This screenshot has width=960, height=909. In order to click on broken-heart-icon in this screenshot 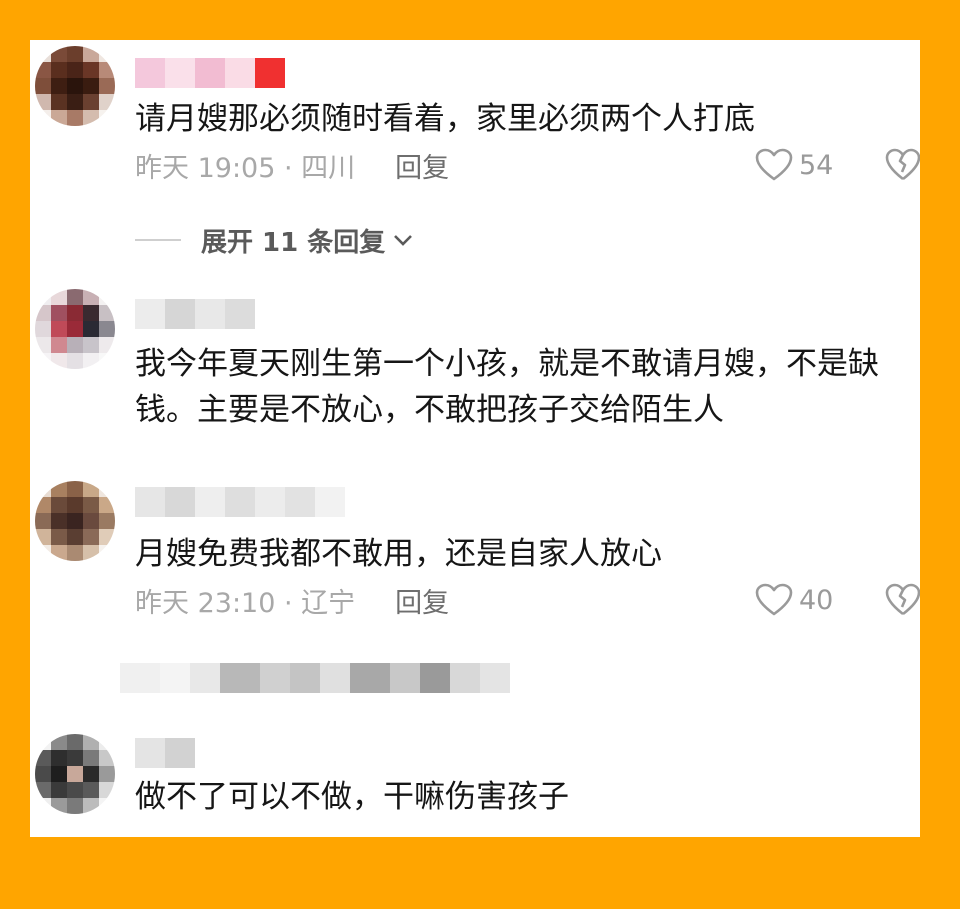, I will do `click(902, 164)`.